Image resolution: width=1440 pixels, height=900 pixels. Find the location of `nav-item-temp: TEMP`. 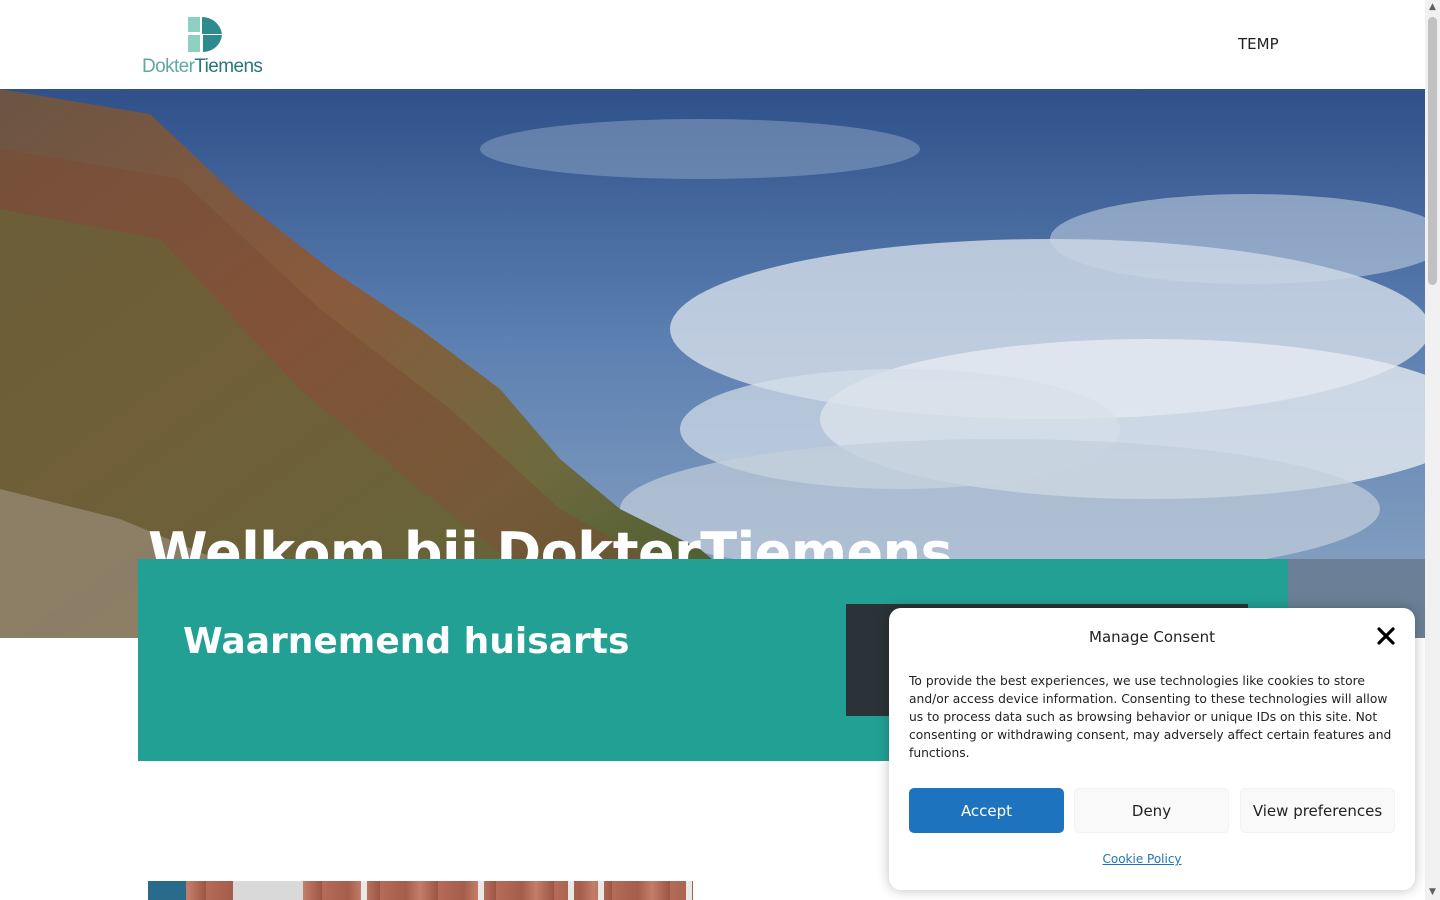

nav-item-temp: TEMP is located at coordinates (1258, 44).